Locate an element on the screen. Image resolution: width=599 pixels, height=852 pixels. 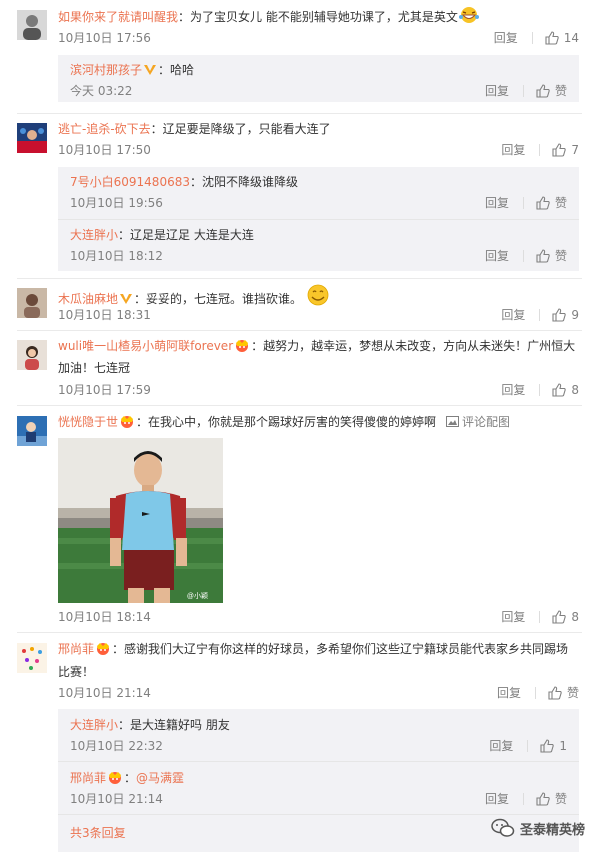
more-replies-link: 共3条回复 is located at coordinates (98, 833).